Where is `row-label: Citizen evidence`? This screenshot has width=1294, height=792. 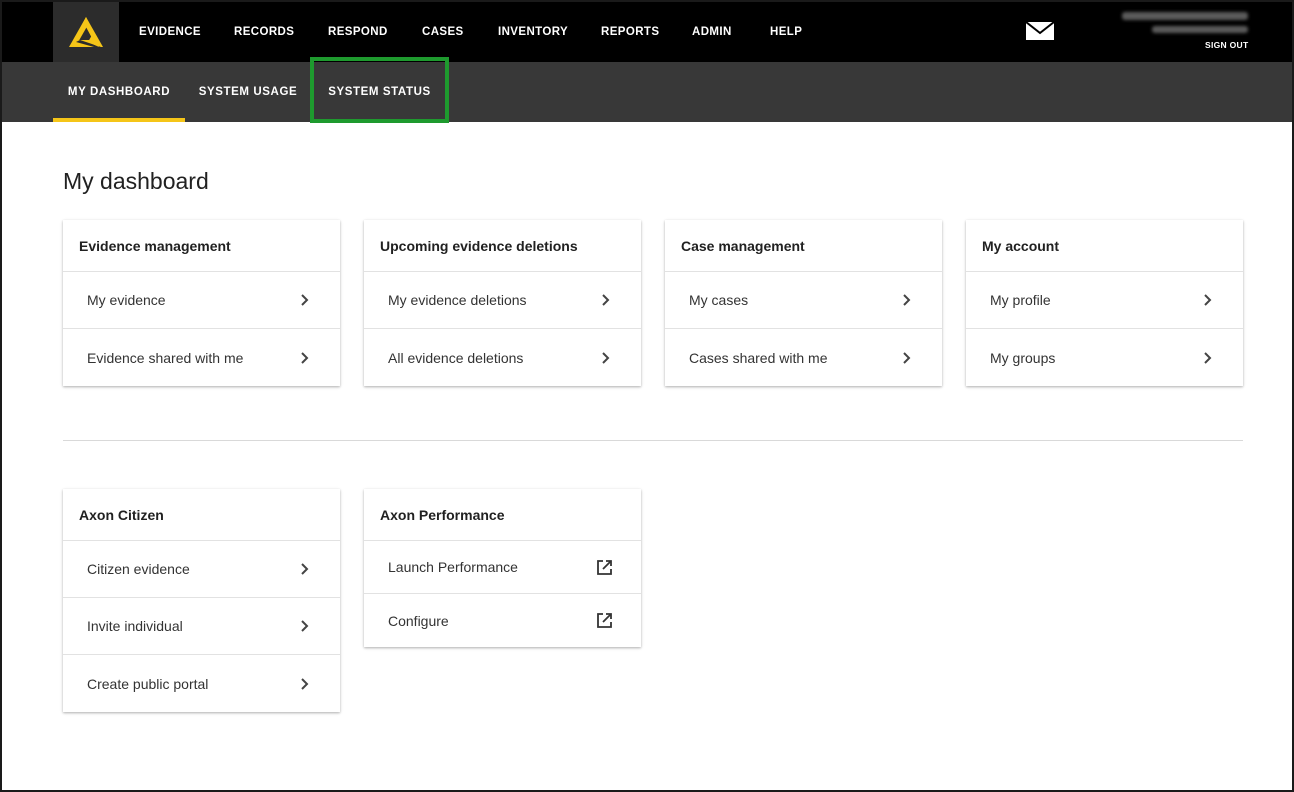 row-label: Citizen evidence is located at coordinates (138, 569).